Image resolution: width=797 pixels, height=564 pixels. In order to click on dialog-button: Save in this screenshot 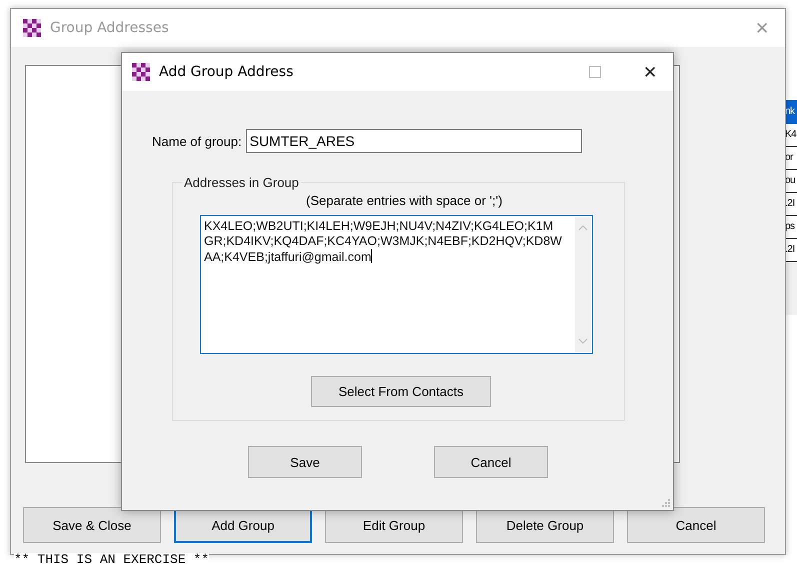, I will do `click(305, 462)`.